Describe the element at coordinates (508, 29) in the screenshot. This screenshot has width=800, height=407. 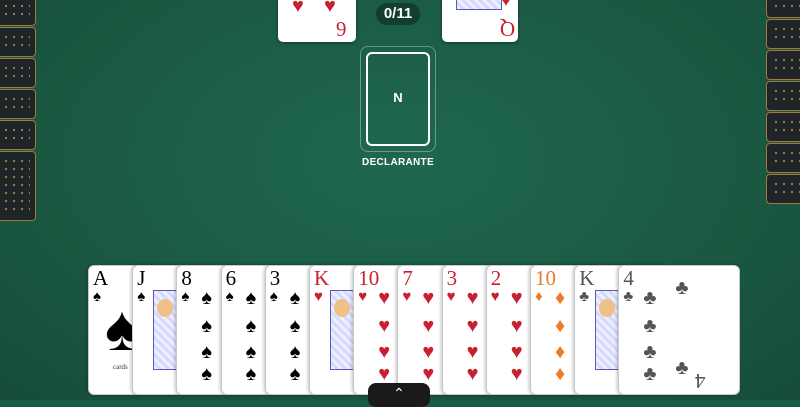
I see `card-rank: Q` at that location.